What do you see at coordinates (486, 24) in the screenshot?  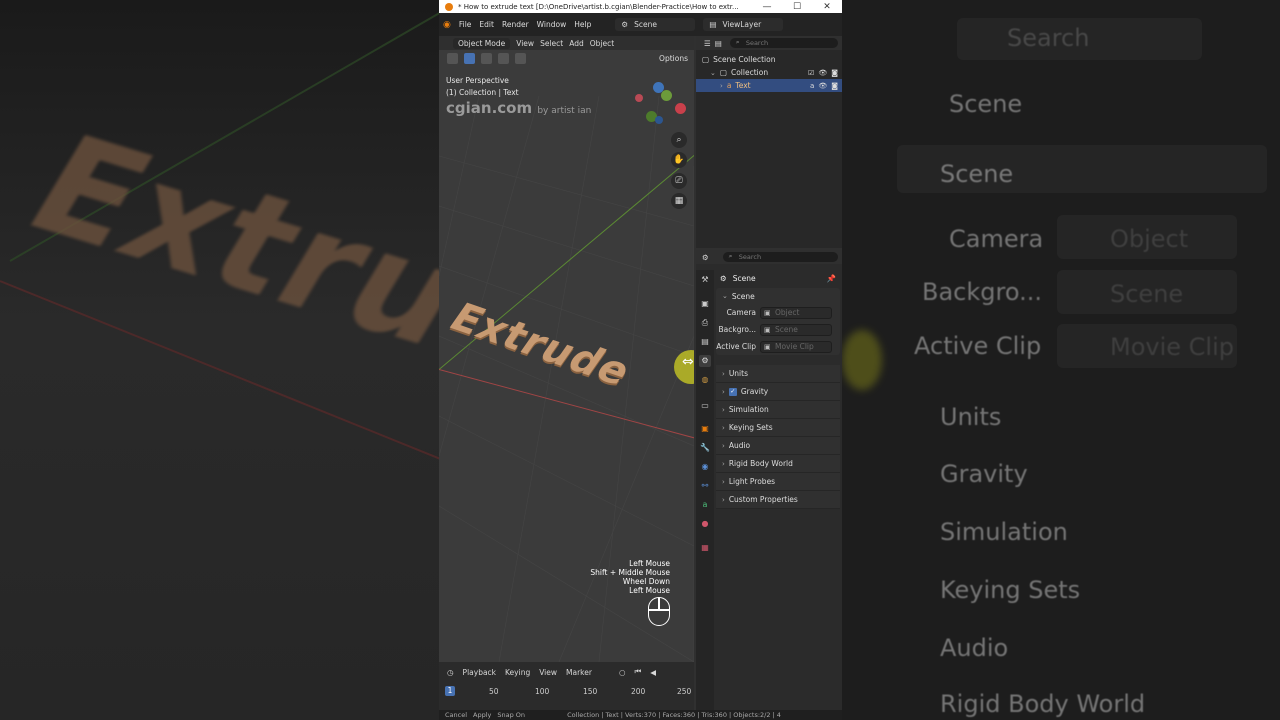 I see `menu-edit: Edit` at bounding box center [486, 24].